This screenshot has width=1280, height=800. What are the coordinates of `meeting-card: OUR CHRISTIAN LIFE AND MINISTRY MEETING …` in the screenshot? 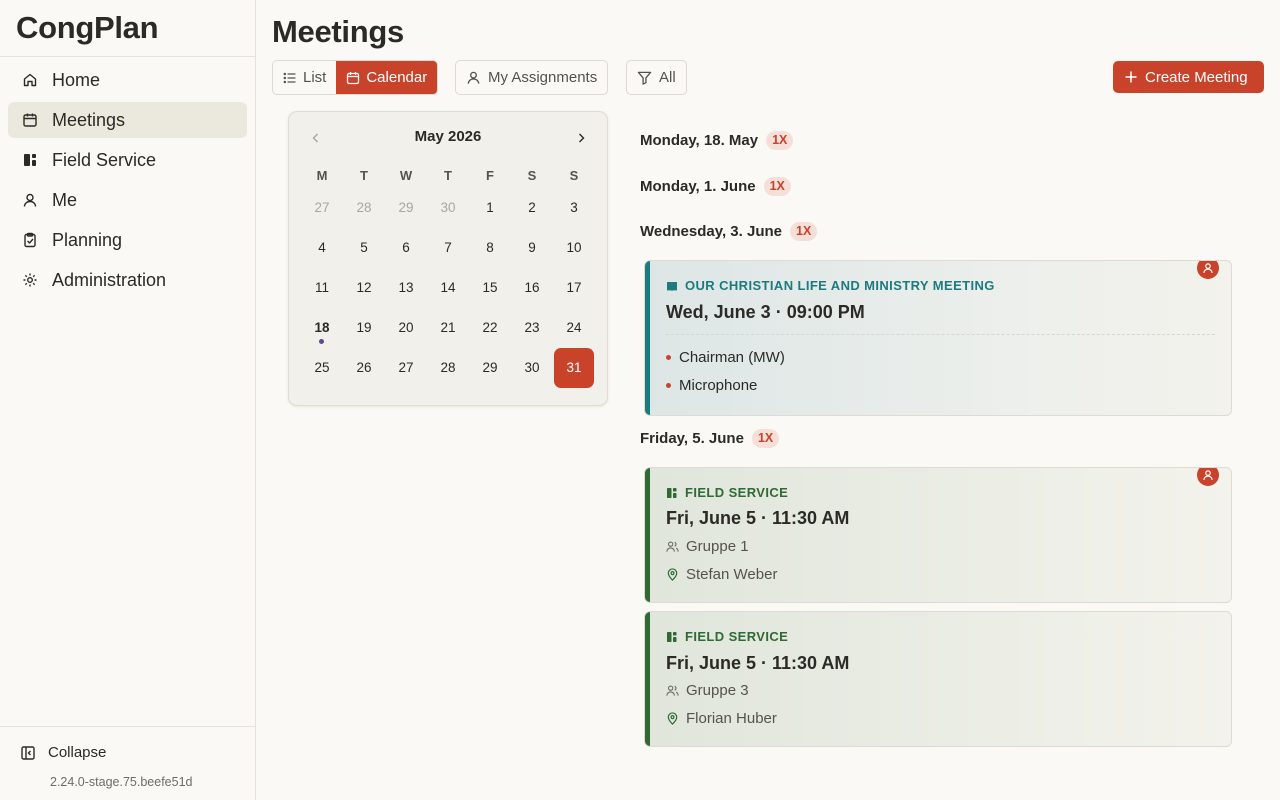 It's located at (938, 338).